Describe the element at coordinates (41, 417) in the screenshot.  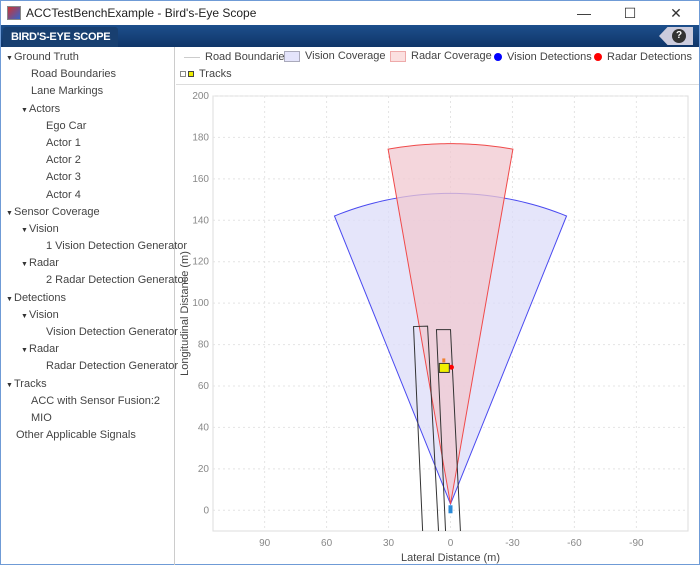
I see `tree-node-label: MIO` at that location.